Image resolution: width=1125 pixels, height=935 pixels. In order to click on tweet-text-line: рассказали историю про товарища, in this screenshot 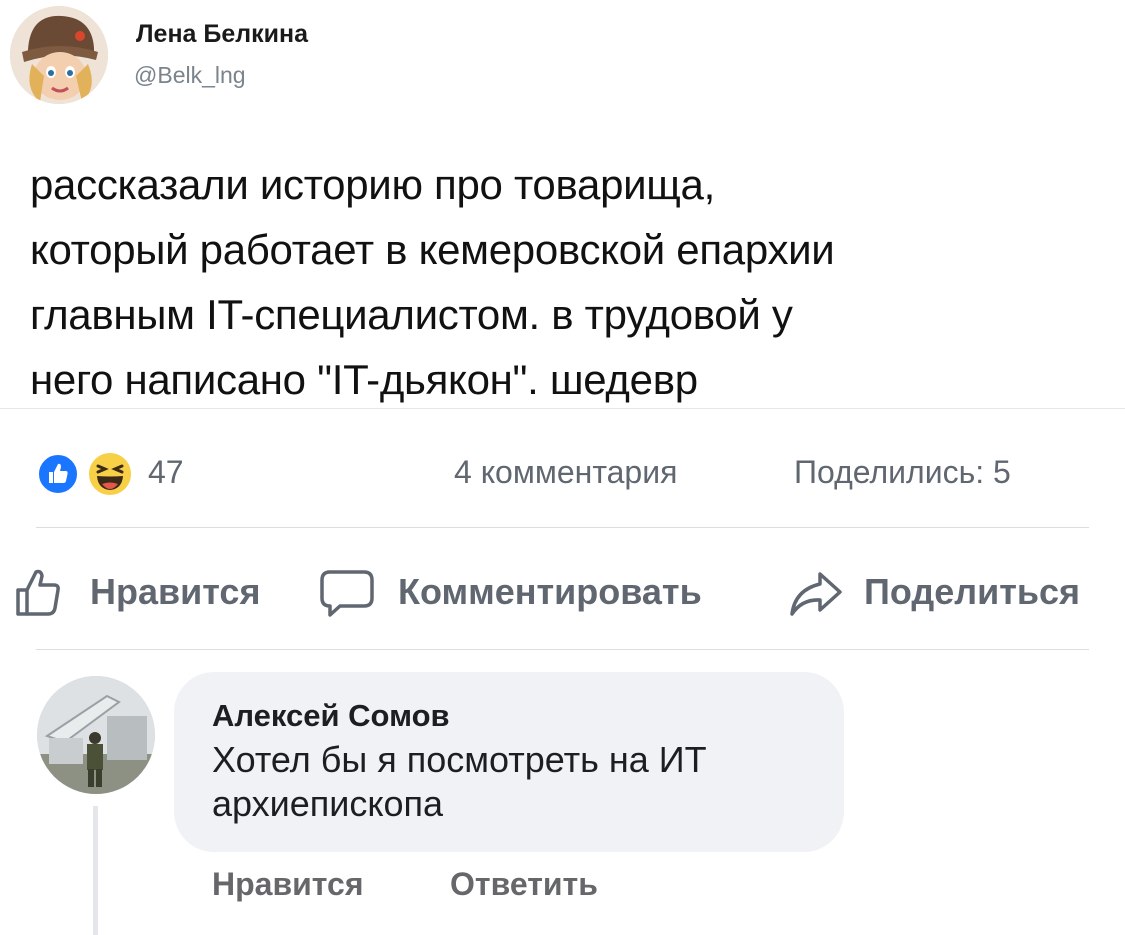, I will do `click(372, 184)`.